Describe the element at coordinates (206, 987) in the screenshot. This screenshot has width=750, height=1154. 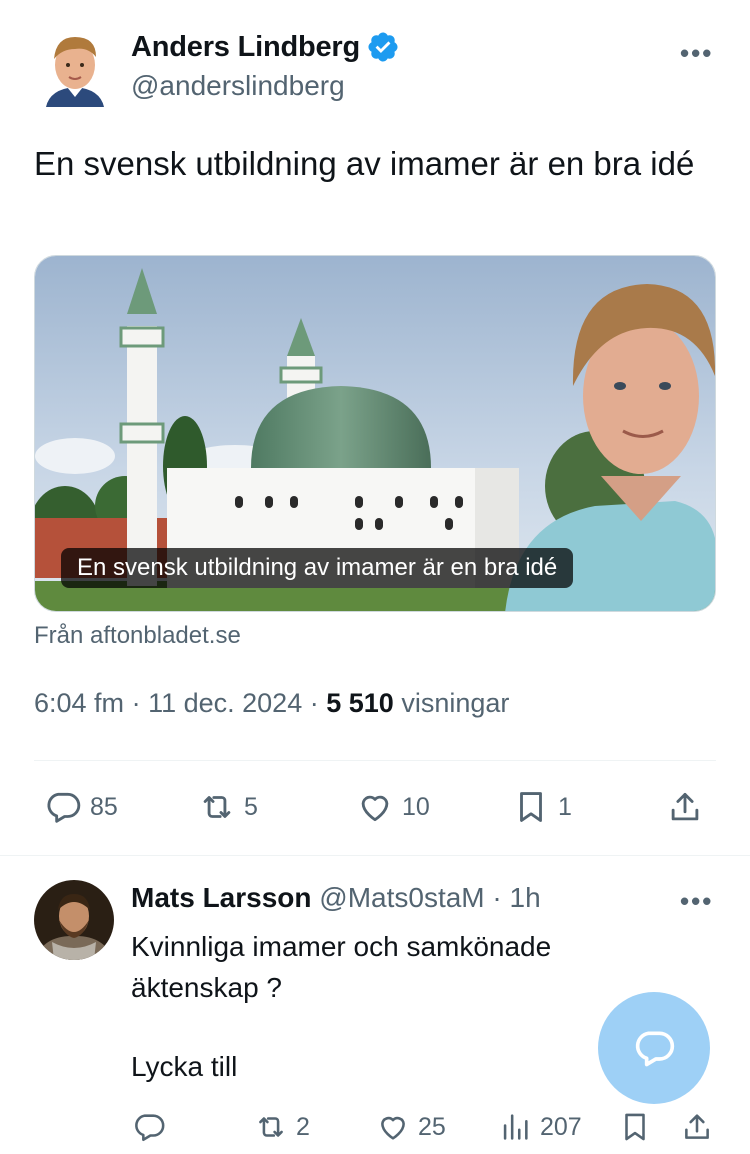
I see `reply-text-line: äktenskap ?` at that location.